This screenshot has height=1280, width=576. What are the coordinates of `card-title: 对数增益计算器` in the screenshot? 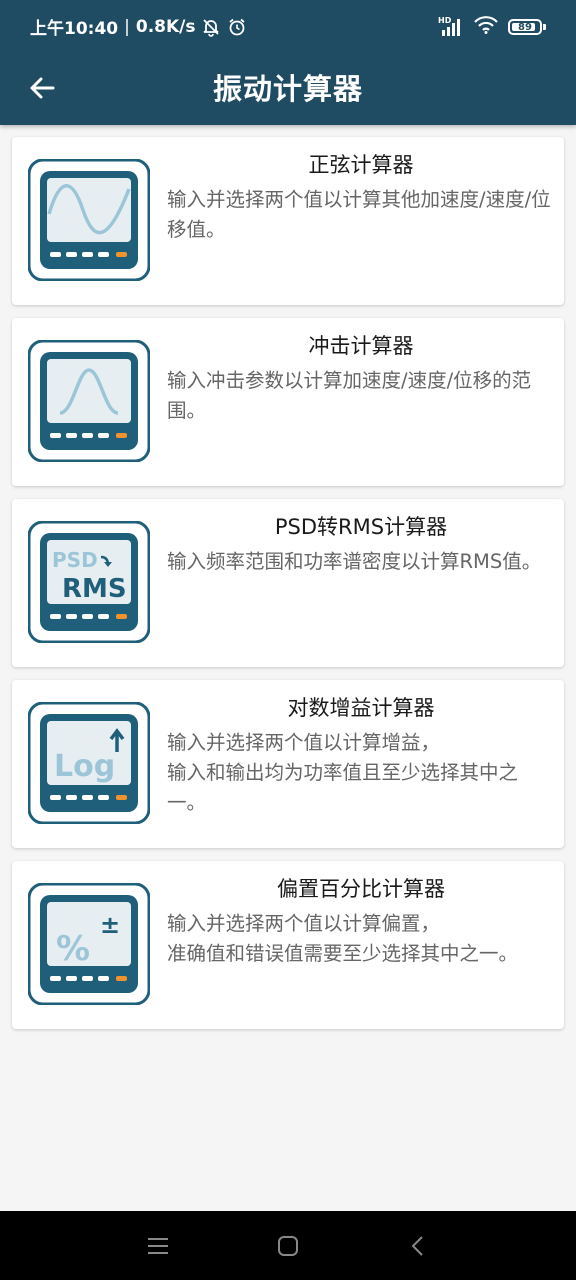 It's located at (361, 708).